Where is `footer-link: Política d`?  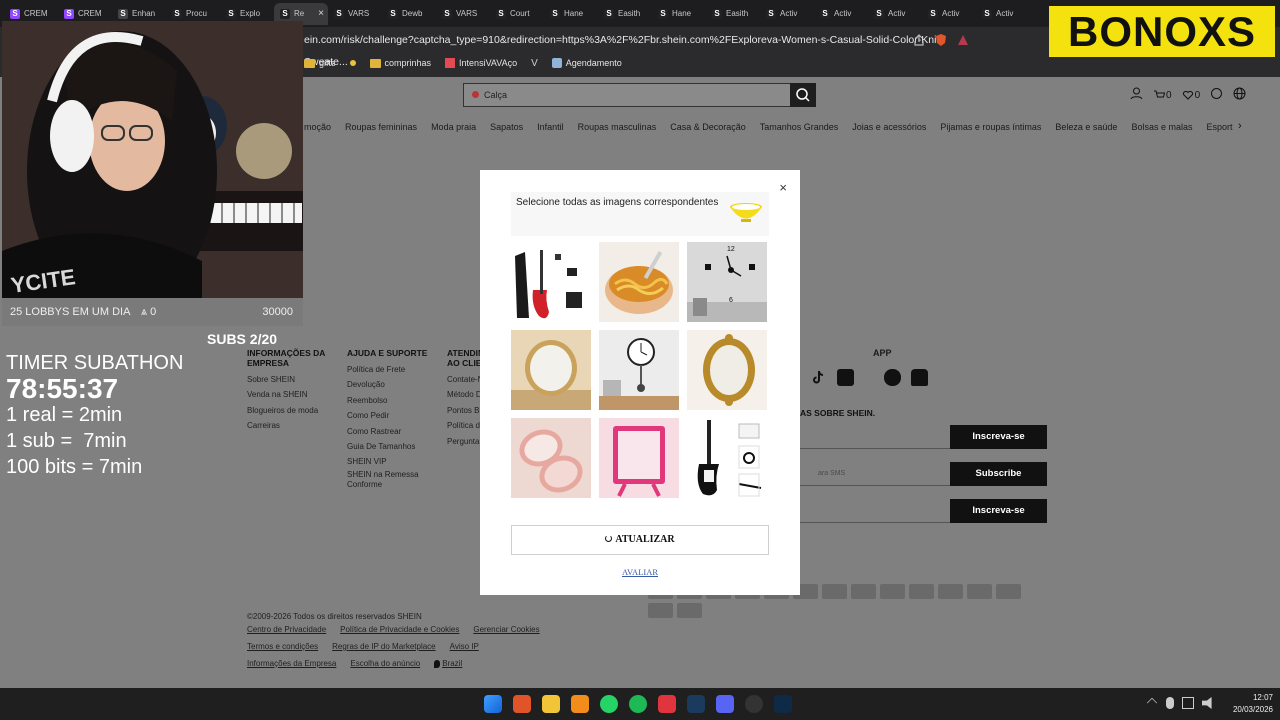 footer-link: Política d is located at coordinates (463, 425).